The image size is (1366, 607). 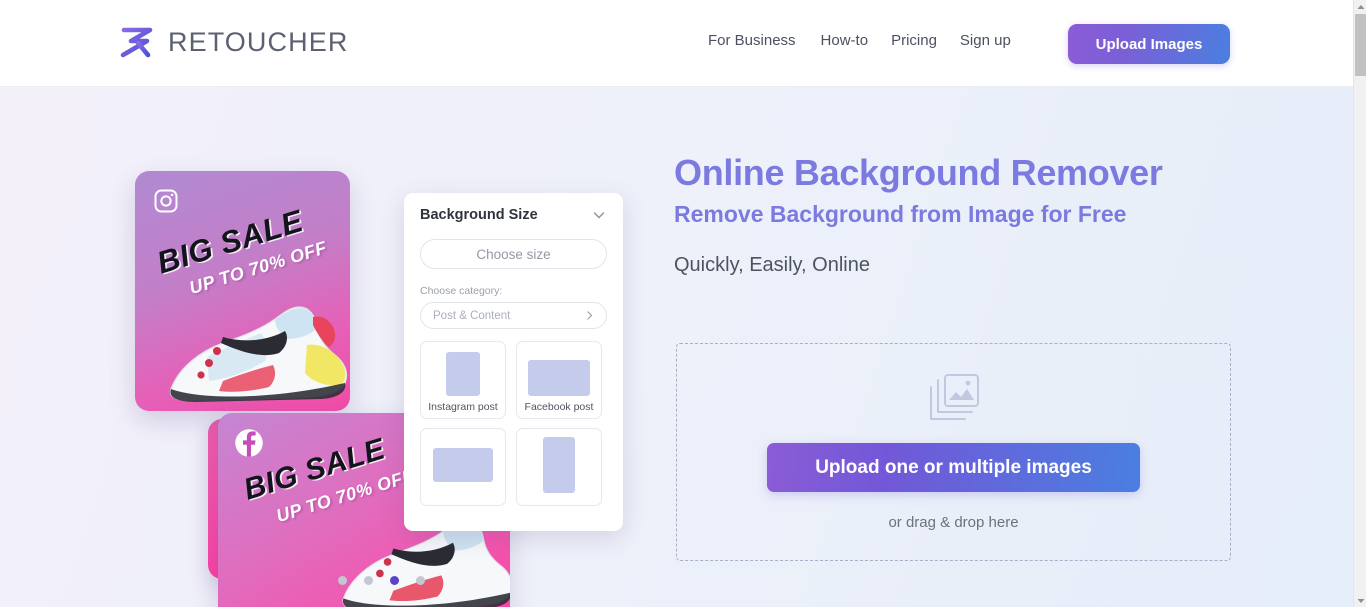 I want to click on vertical-scrollbar, so click(x=1359, y=303).